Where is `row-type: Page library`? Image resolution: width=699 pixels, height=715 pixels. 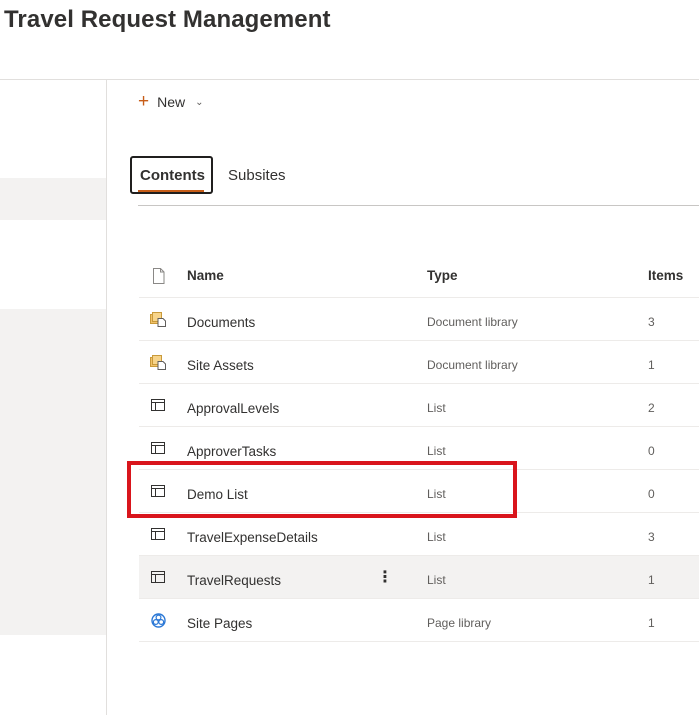
row-type: Page library is located at coordinates (459, 623).